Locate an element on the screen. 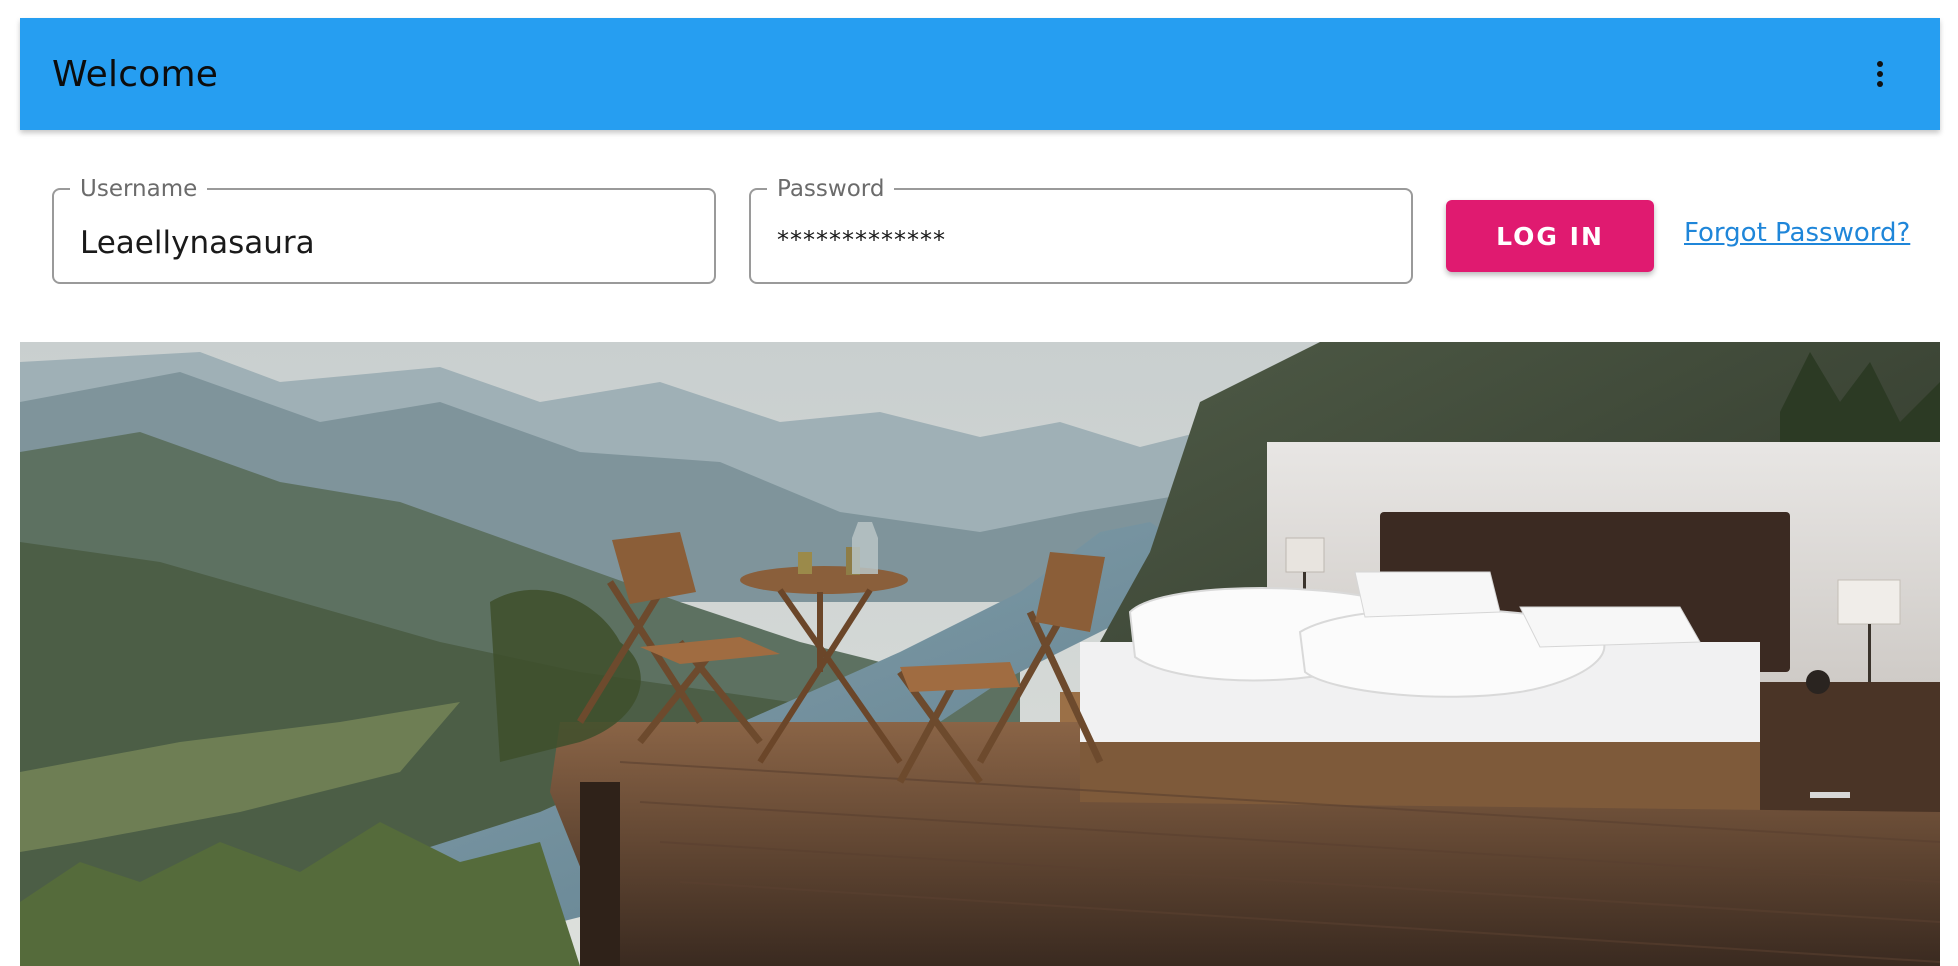 This screenshot has width=1958, height=966. more-vert-icon is located at coordinates (1880, 74).